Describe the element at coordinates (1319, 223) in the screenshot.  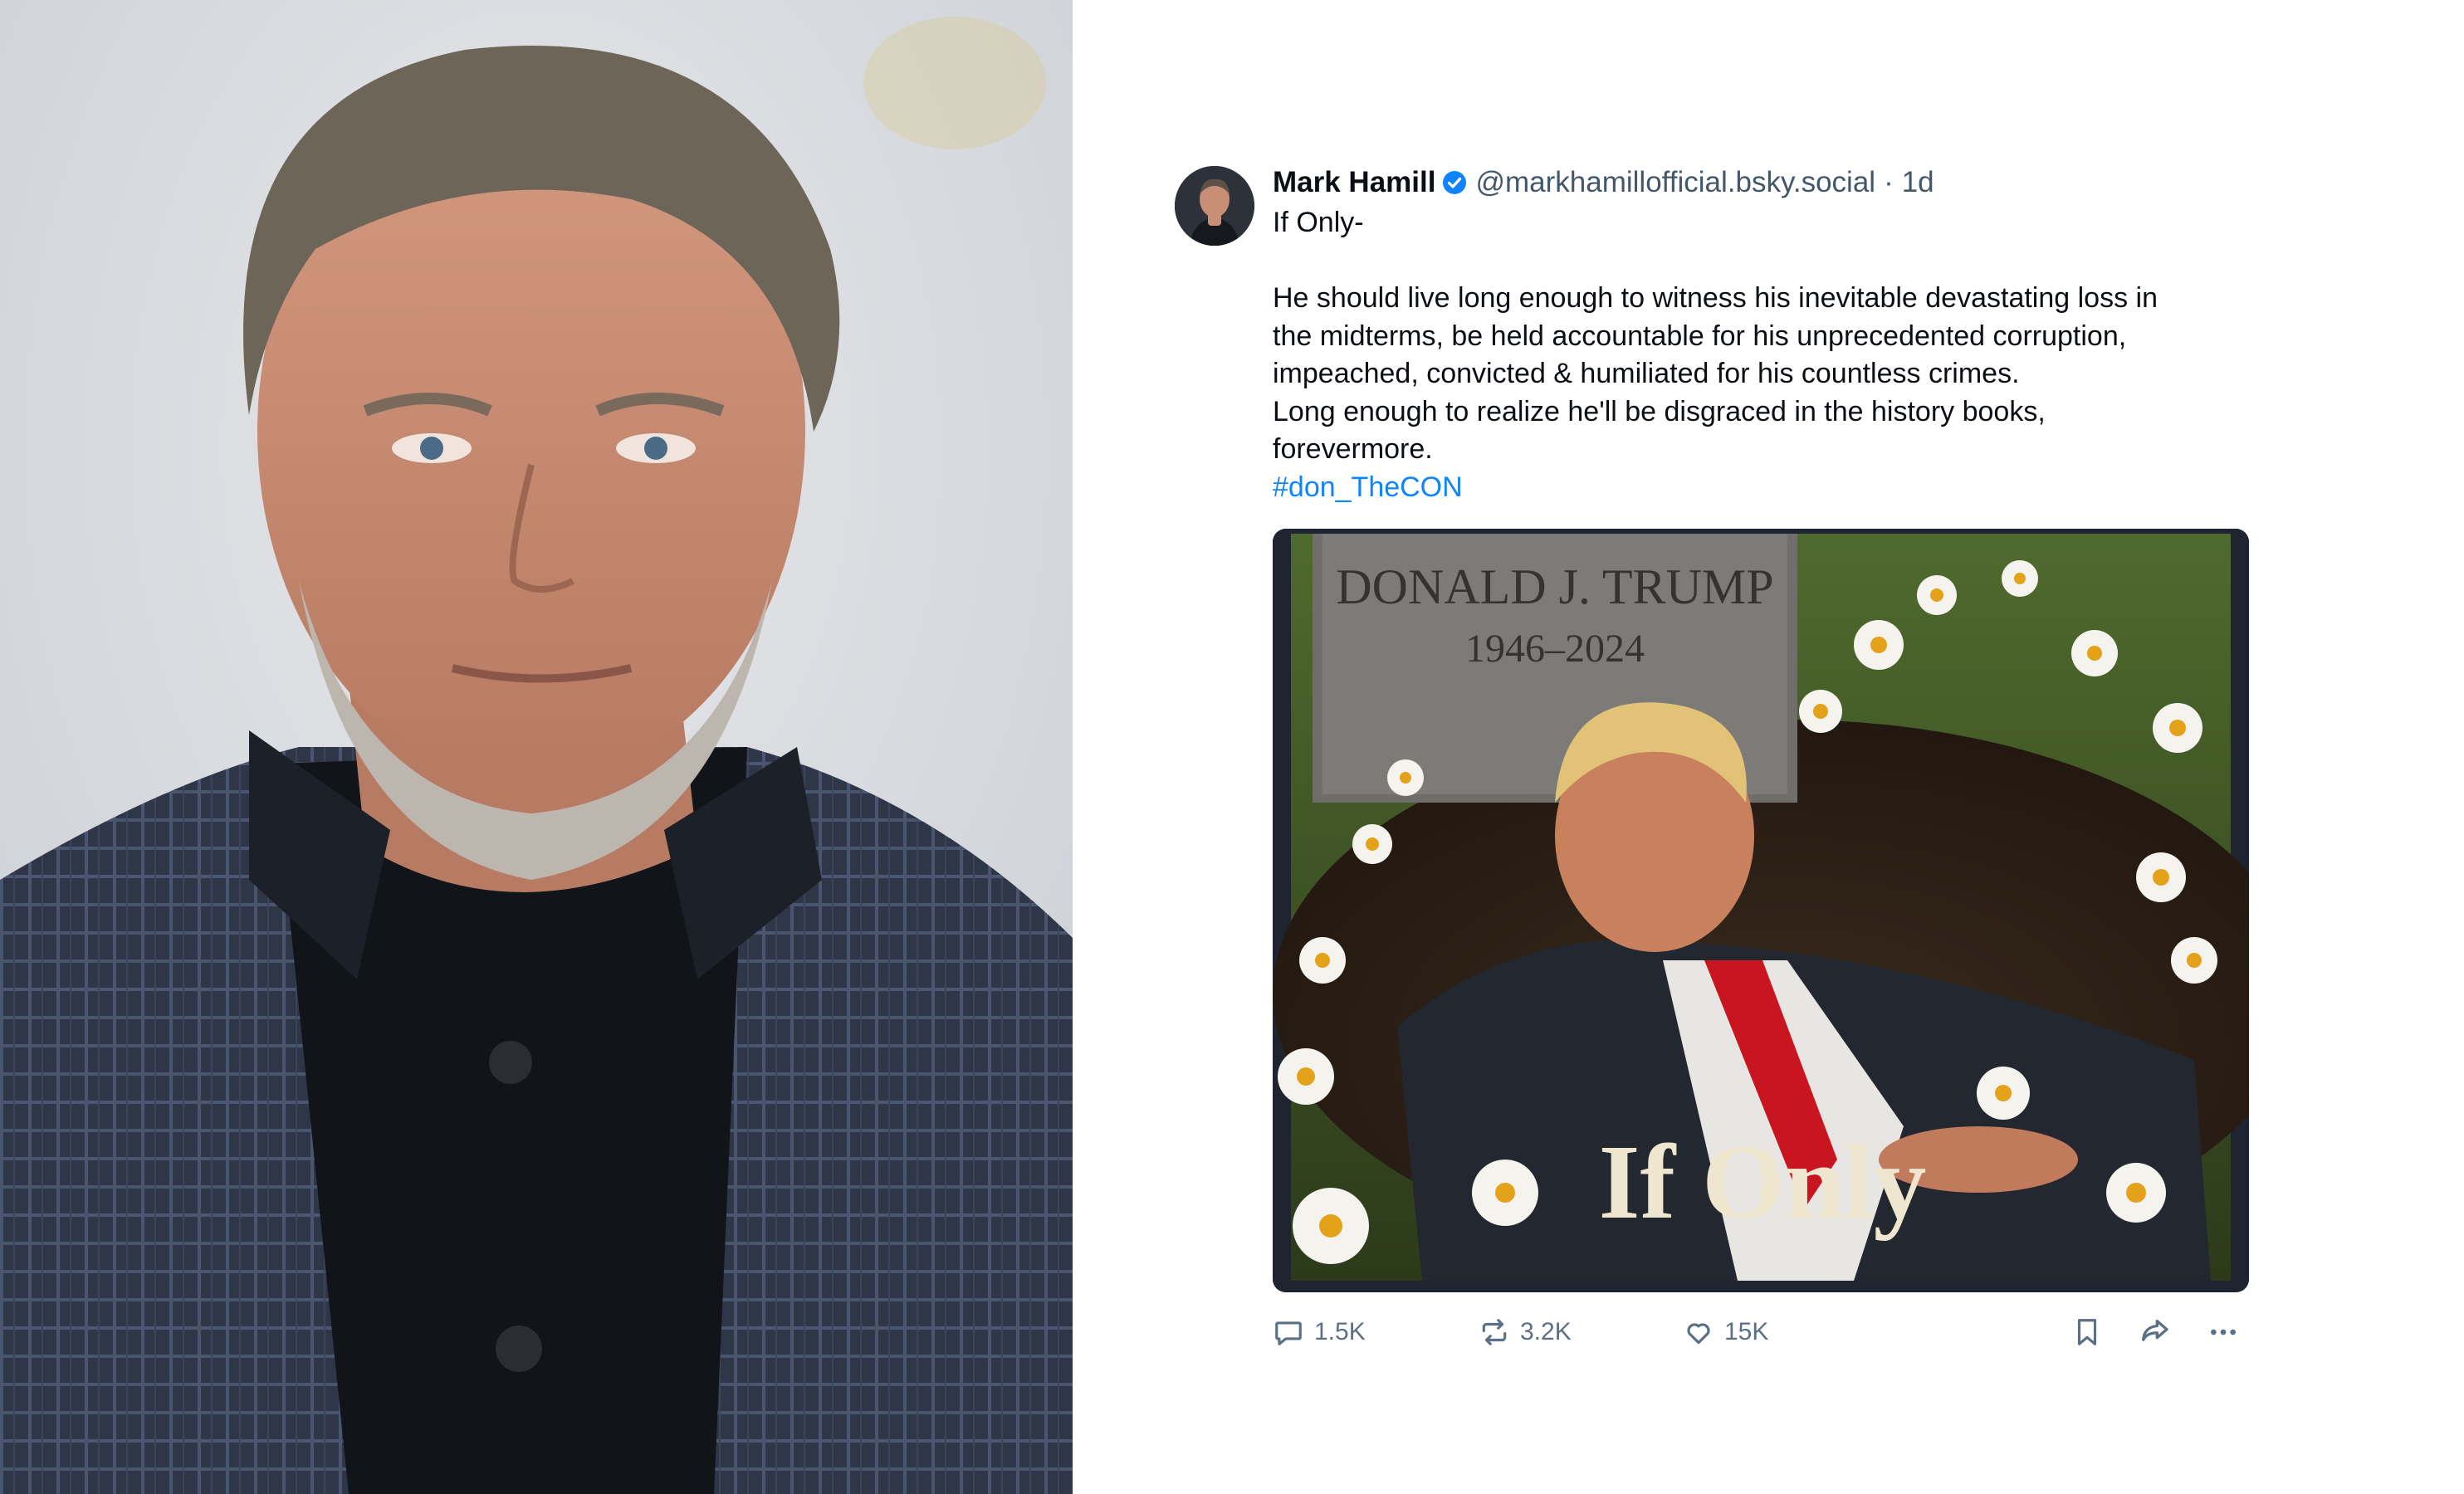
I see `post-text-line: If Only-` at that location.